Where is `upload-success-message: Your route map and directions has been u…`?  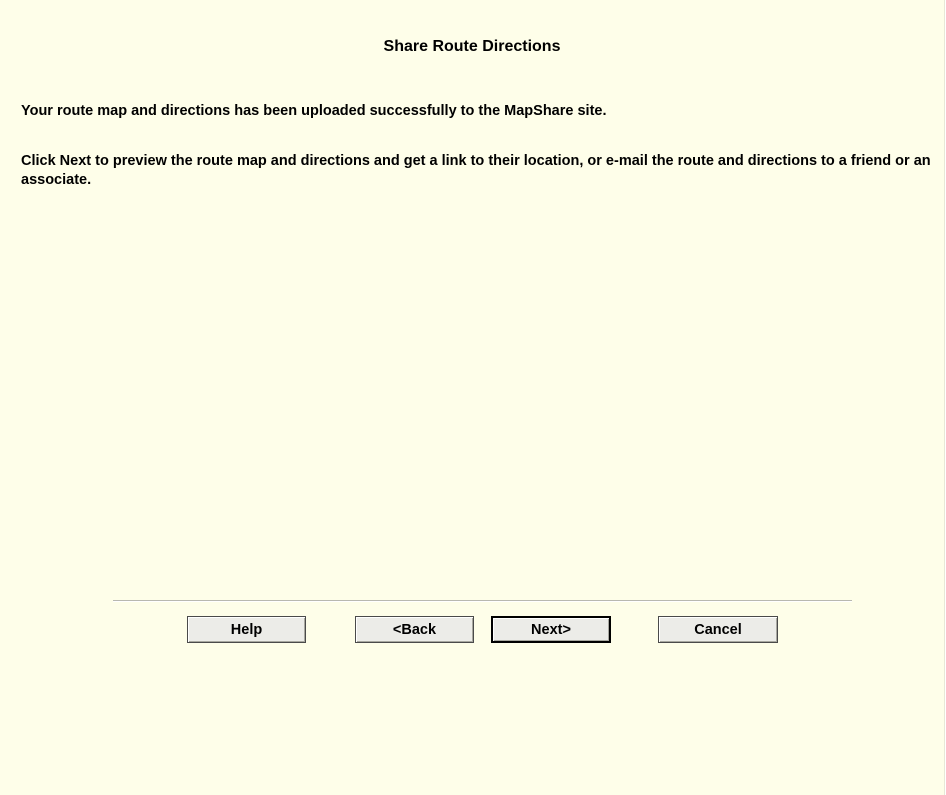
upload-success-message: Your route map and directions has been u… is located at coordinates (314, 111).